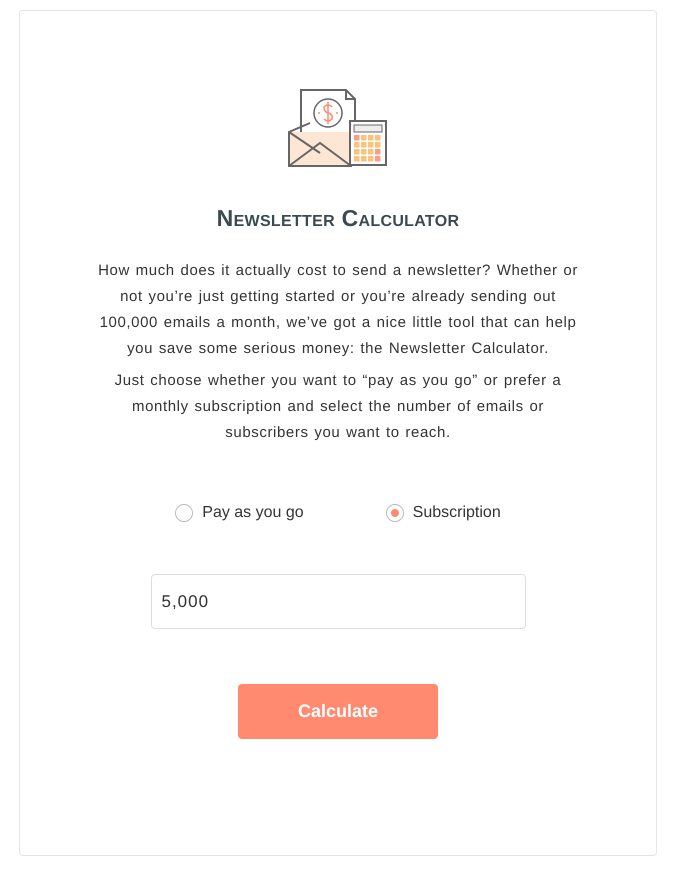 This screenshot has height=871, width=676. Describe the element at coordinates (443, 513) in the screenshot. I see `pricing-option: Subscription` at that location.